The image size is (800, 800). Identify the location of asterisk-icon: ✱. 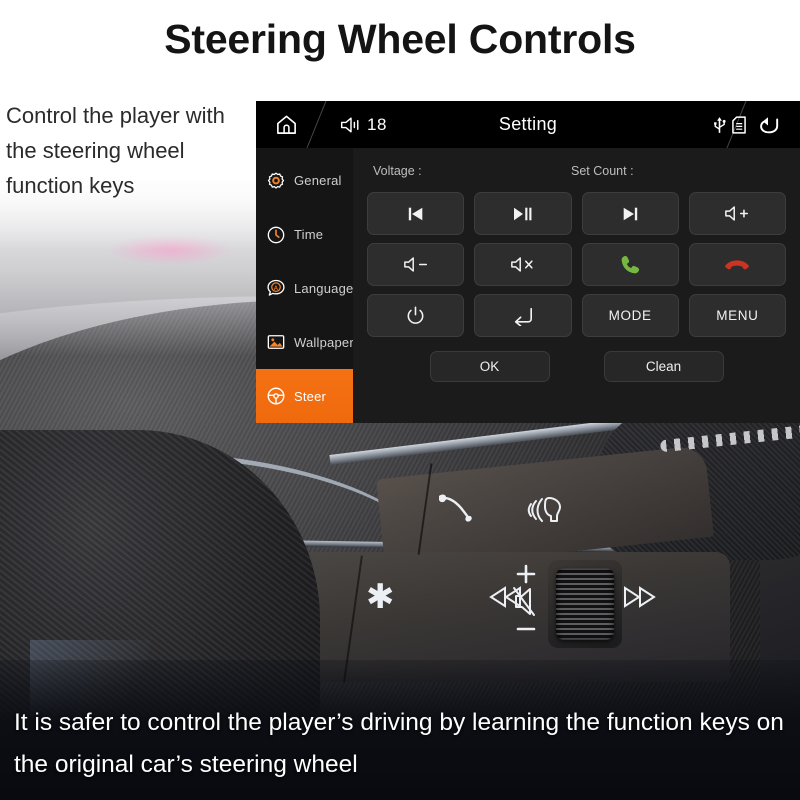
(380, 597).